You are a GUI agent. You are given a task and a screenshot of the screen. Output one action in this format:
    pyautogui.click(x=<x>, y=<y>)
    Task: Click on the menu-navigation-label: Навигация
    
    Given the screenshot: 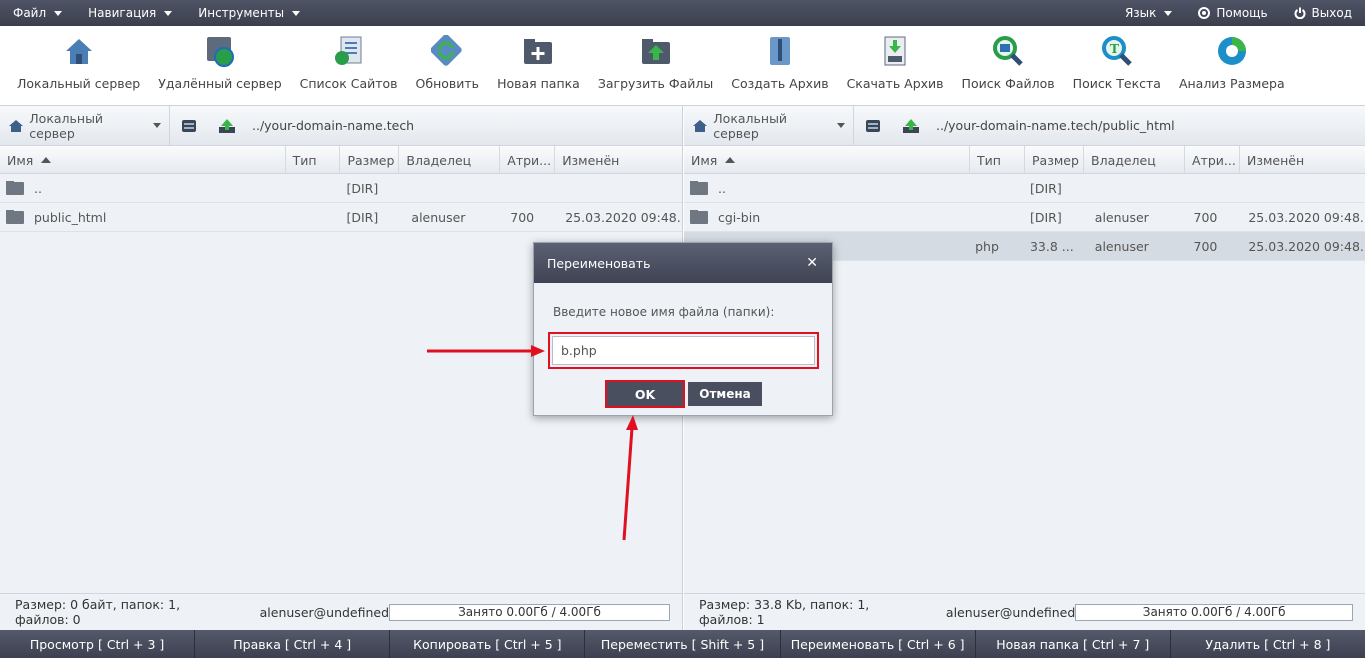 What is the action you would take?
    pyautogui.click(x=122, y=13)
    